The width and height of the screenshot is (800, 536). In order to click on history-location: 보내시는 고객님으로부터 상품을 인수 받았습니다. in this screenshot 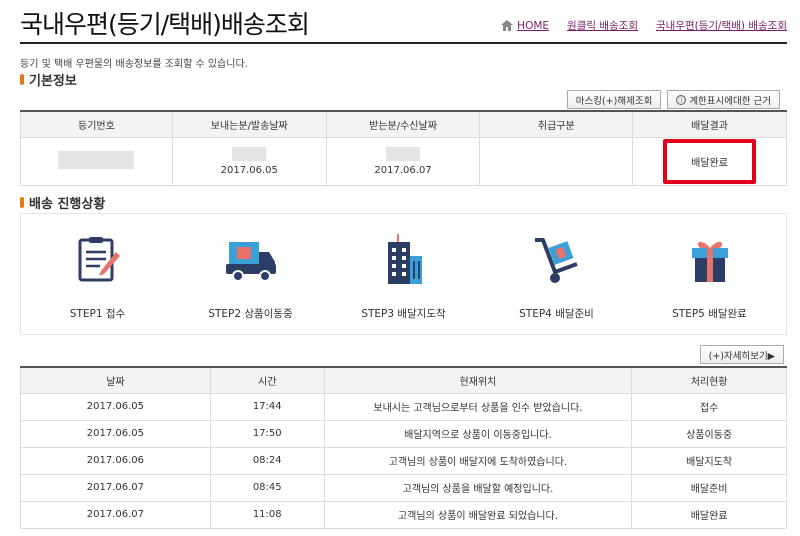, I will do `click(478, 406)`.